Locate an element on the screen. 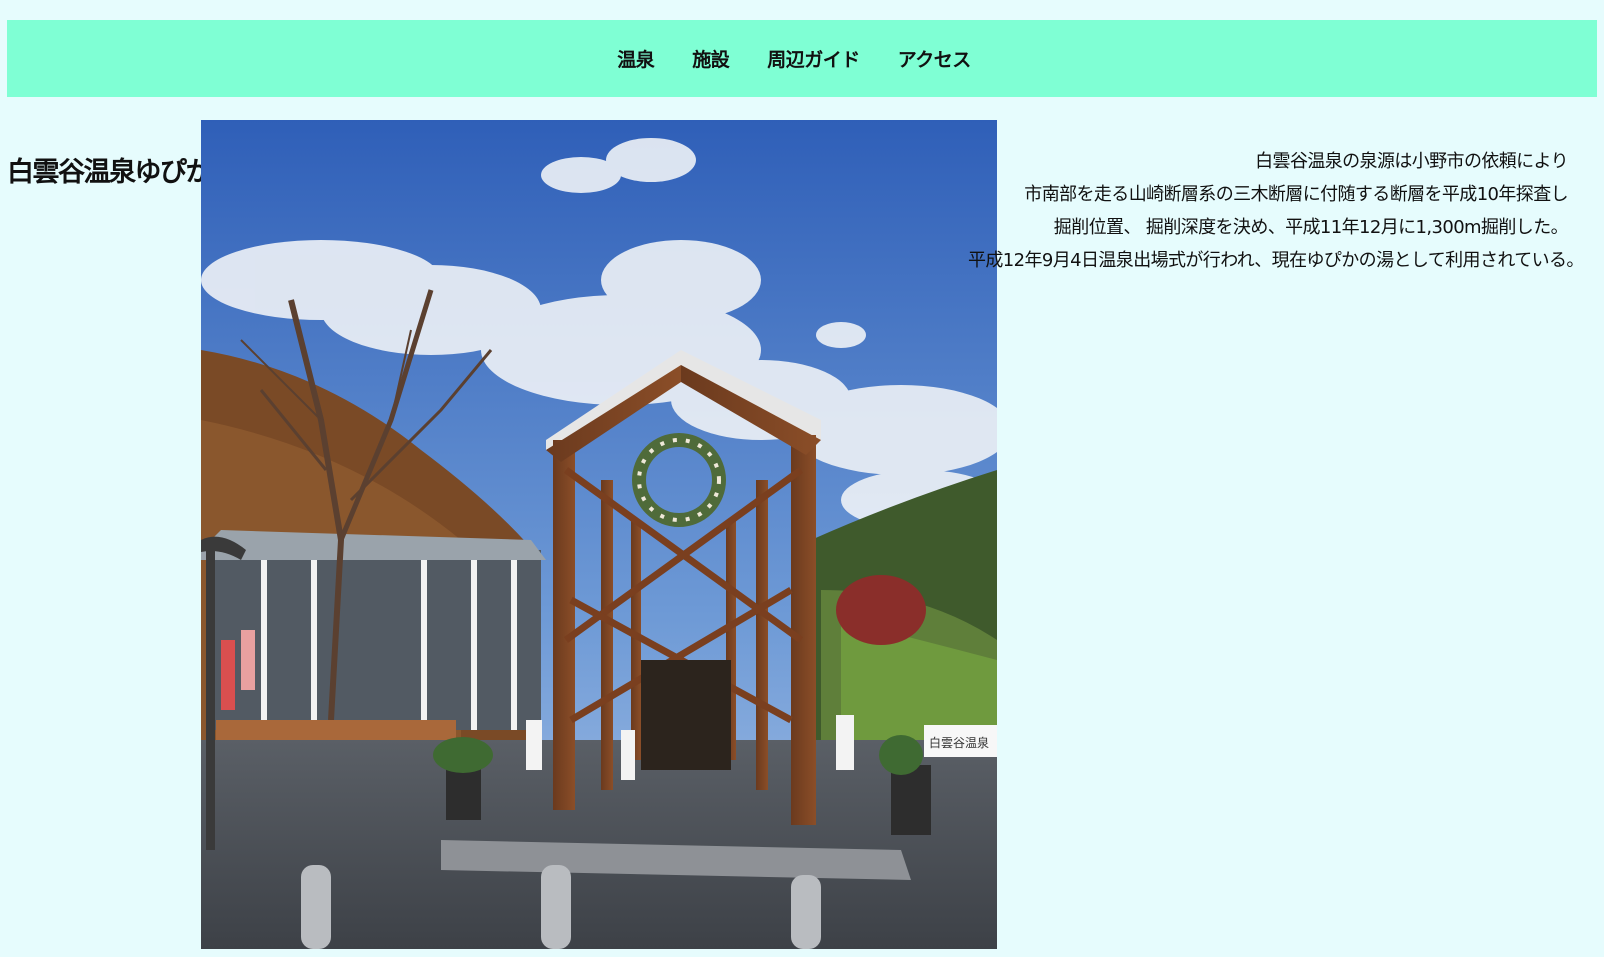 Image resolution: width=1604 pixels, height=957 pixels. nav-item-area-guide: 周辺ガイド is located at coordinates (813, 58).